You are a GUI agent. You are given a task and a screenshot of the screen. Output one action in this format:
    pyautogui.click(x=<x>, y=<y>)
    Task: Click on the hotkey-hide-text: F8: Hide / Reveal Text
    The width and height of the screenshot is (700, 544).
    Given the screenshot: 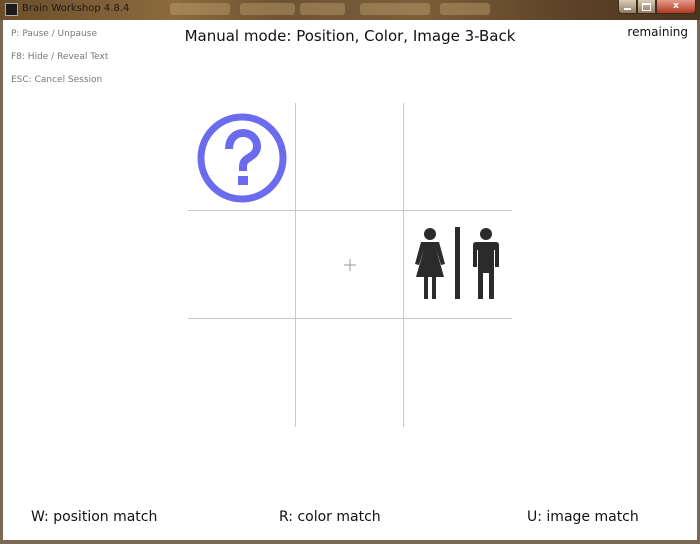 What is the action you would take?
    pyautogui.click(x=60, y=57)
    